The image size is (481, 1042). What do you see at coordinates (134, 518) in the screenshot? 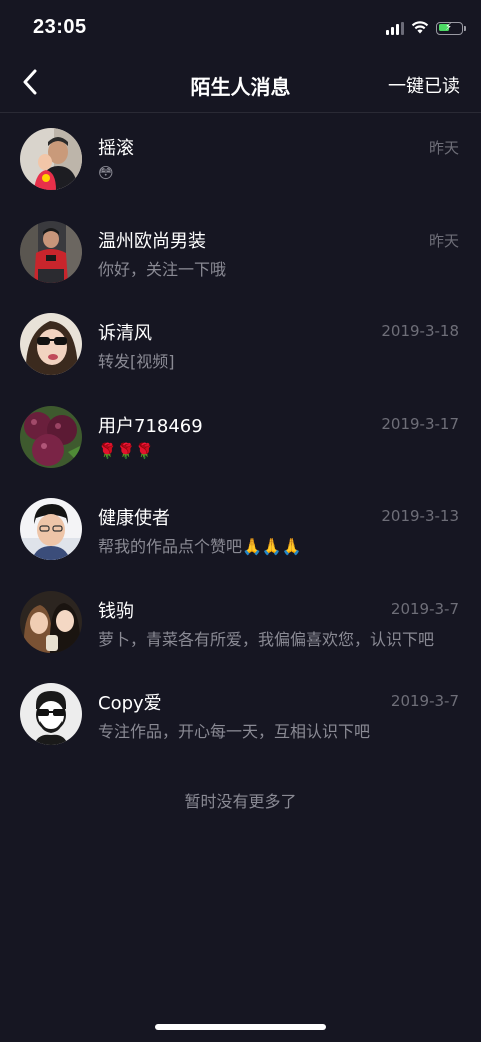
I see `contact-name: 健康使者` at bounding box center [134, 518].